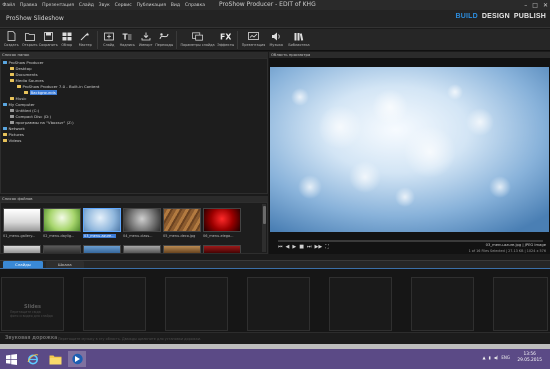  What do you see at coordinates (226, 40) in the screenshot?
I see `fx-button: FX Эффекты` at bounding box center [226, 40].